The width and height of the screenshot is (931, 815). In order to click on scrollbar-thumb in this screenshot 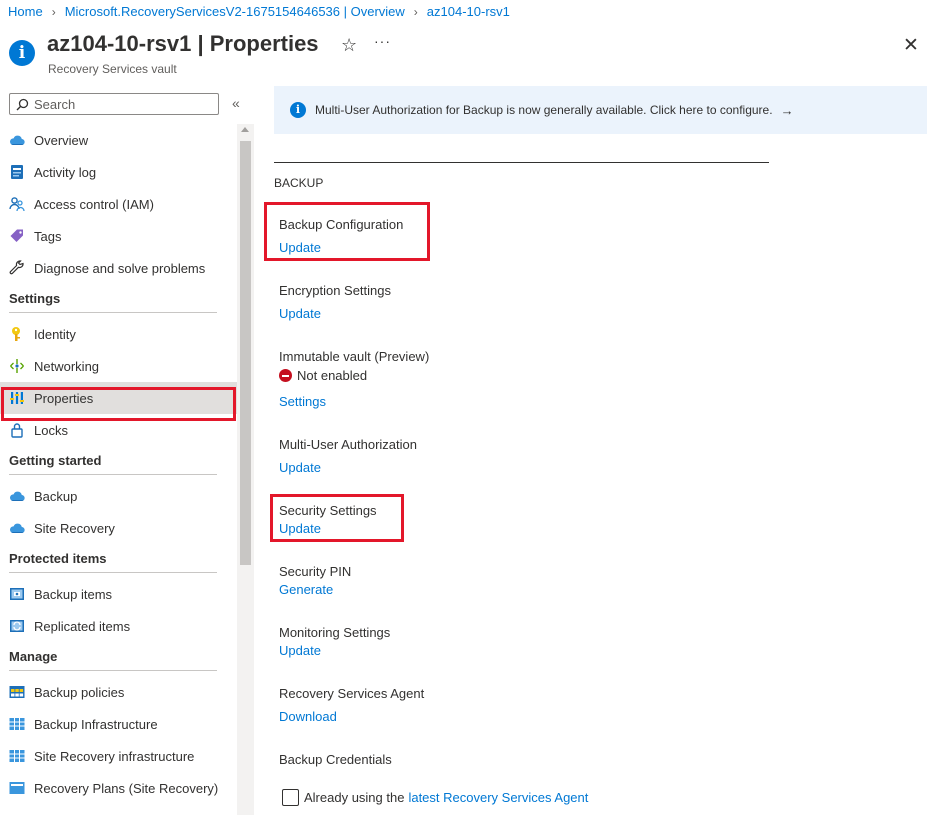, I will do `click(245, 353)`.